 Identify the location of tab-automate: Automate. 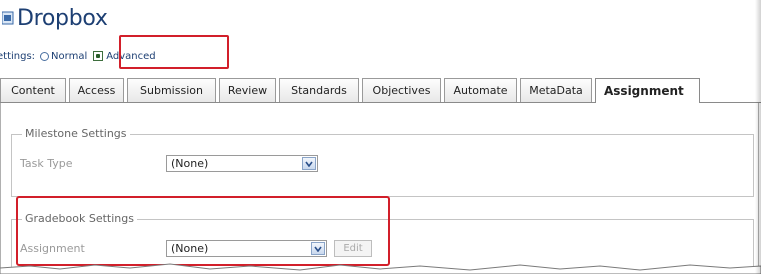
(480, 90).